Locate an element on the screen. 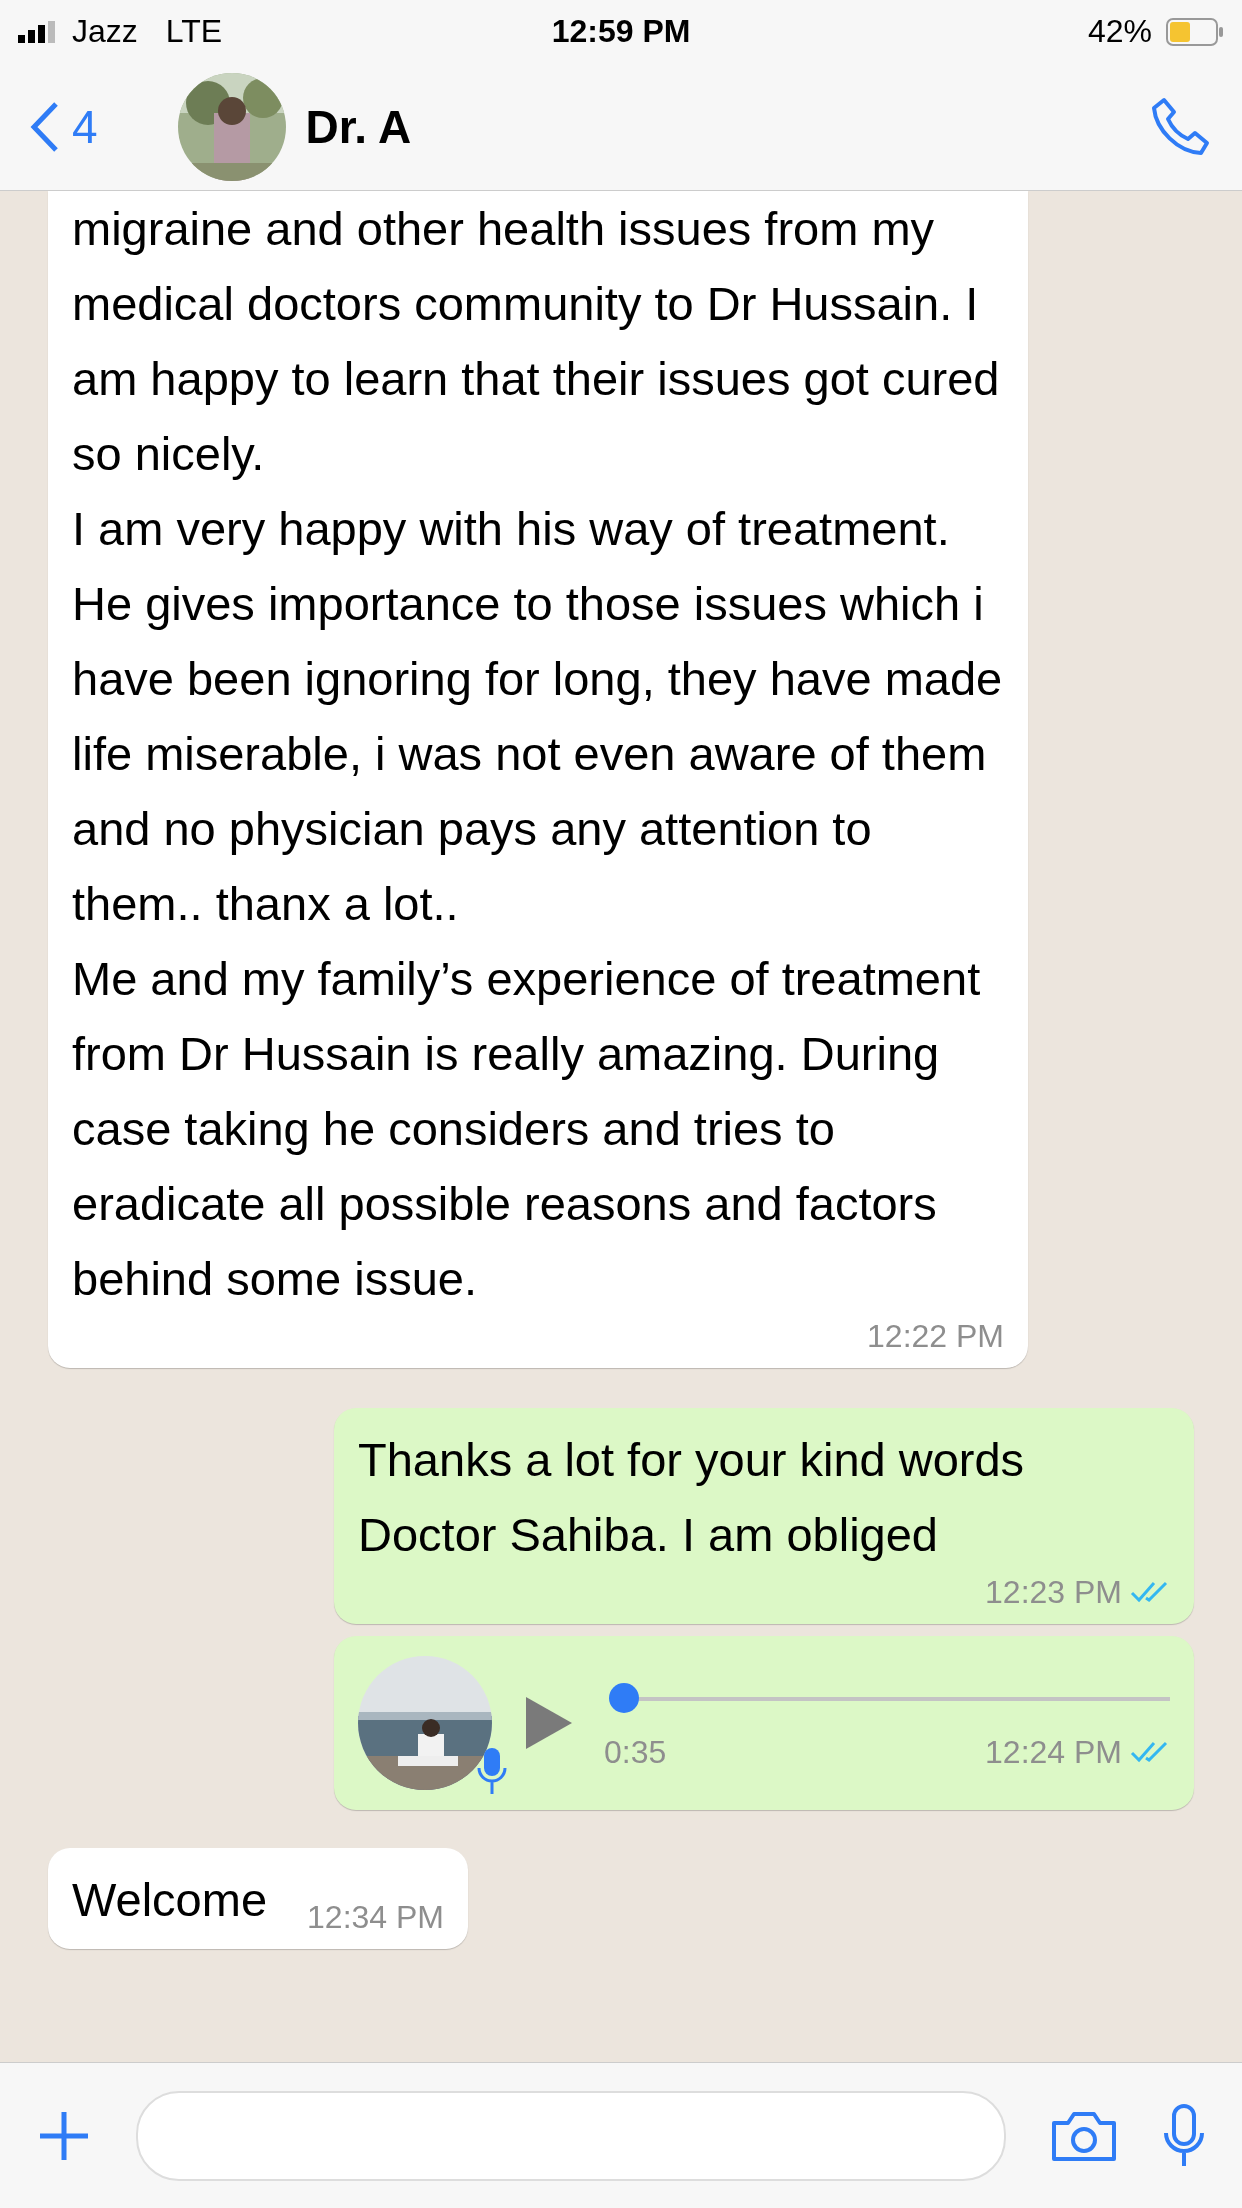 This screenshot has width=1242, height=2208. signal-icon is located at coordinates (38, 31).